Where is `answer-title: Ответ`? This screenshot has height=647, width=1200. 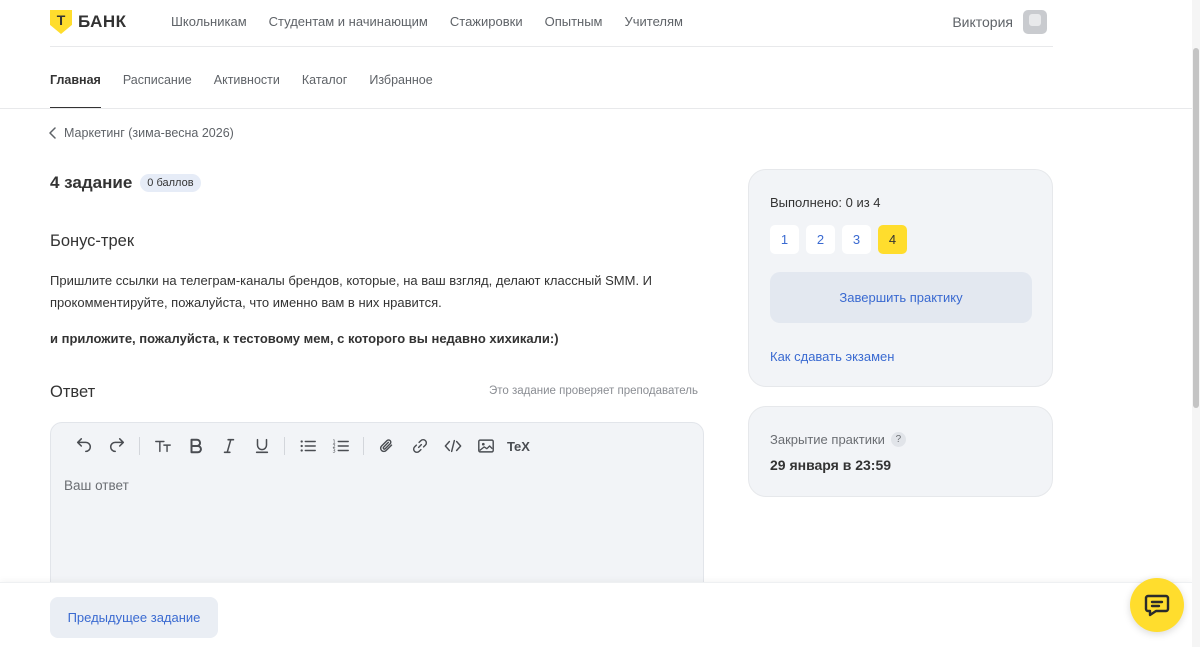
answer-title: Ответ is located at coordinates (73, 392).